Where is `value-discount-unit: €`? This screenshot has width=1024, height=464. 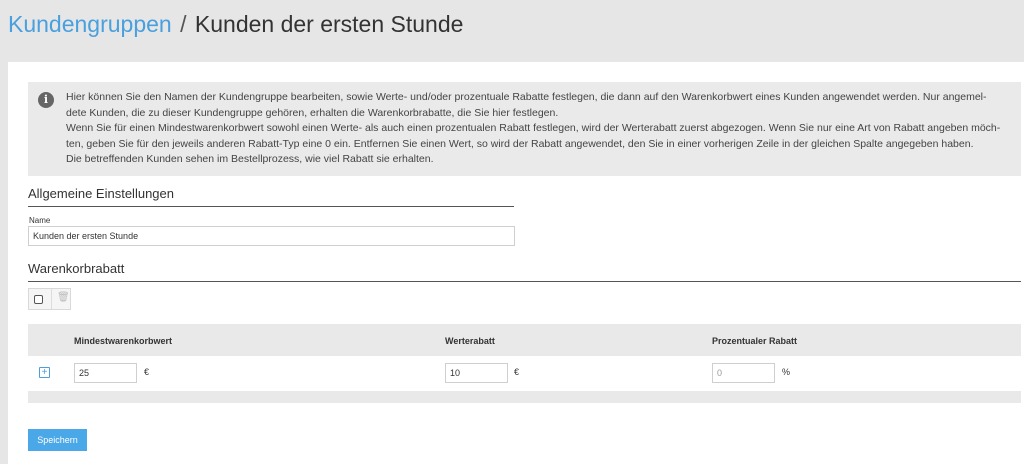 value-discount-unit: € is located at coordinates (517, 372).